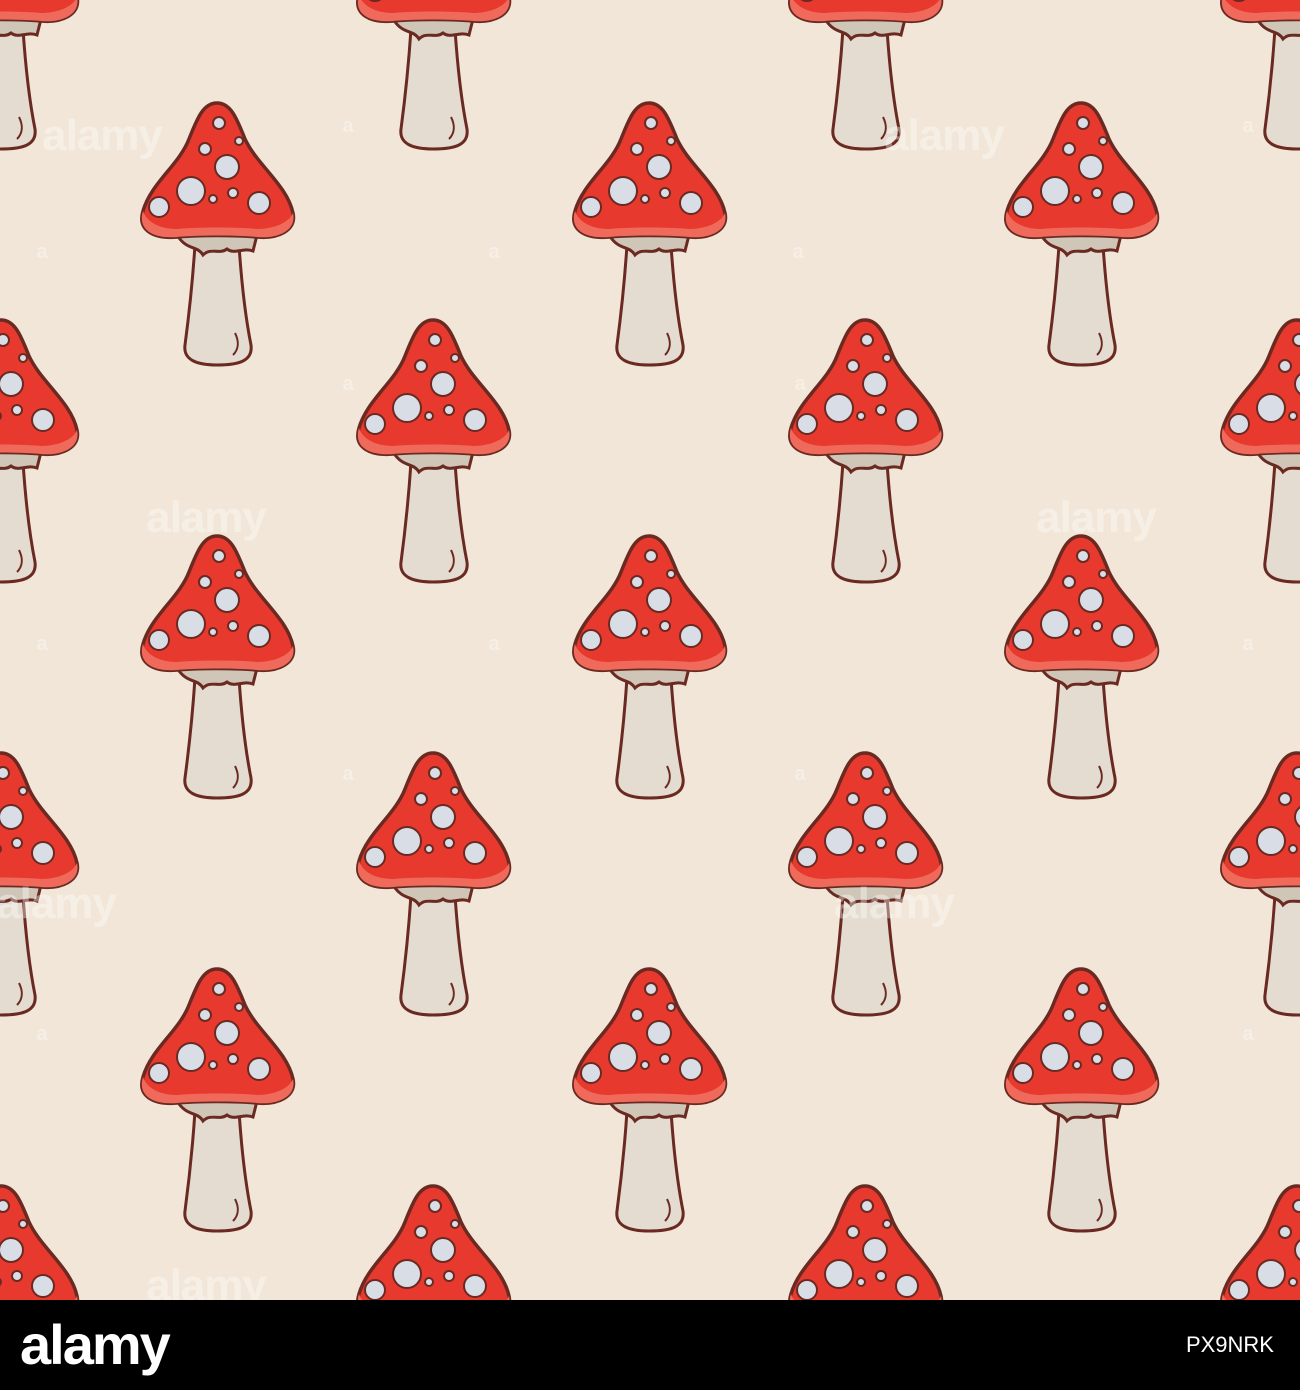 This screenshot has height=1390, width=1300. I want to click on image-id: PX9NRK, so click(1229, 1344).